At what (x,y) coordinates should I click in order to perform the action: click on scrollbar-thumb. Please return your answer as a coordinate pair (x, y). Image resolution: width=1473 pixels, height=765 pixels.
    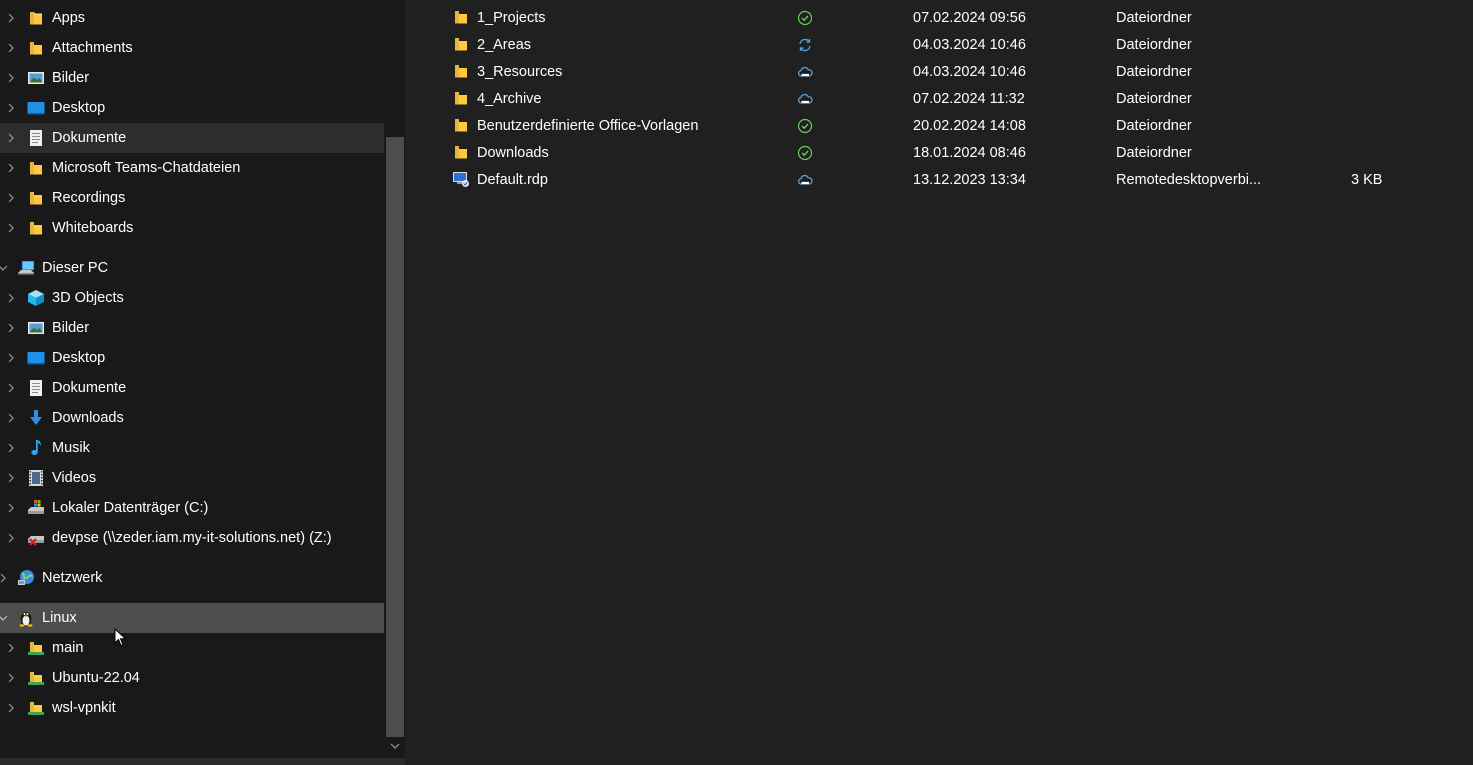
    Looking at the image, I should click on (395, 437).